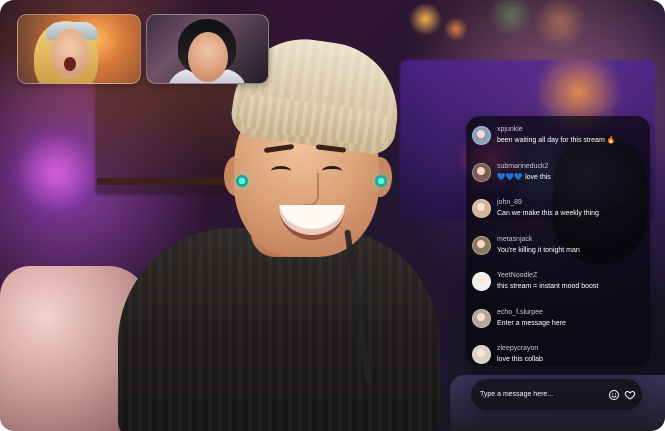 This screenshot has height=431, width=665. Describe the element at coordinates (509, 202) in the screenshot. I see `chat-username: john_89` at that location.